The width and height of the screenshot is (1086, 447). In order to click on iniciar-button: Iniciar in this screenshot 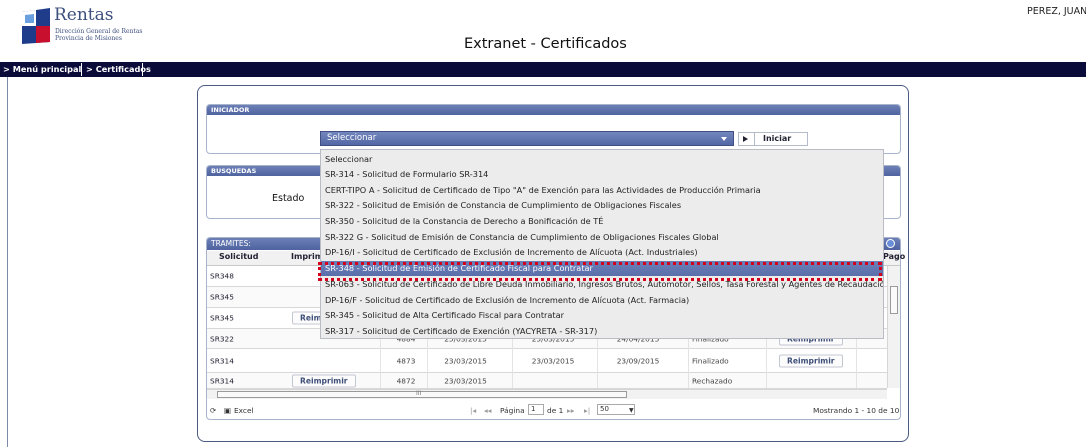, I will do `click(773, 139)`.